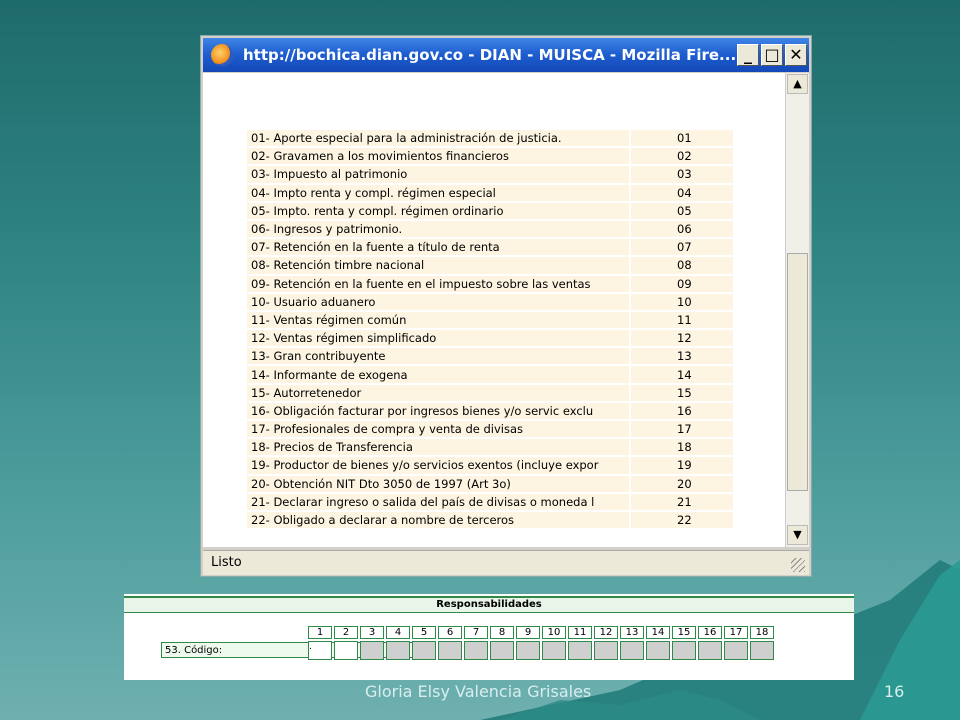  I want to click on responsabilidad-label: 13- Gran contribuyente, so click(438, 356).